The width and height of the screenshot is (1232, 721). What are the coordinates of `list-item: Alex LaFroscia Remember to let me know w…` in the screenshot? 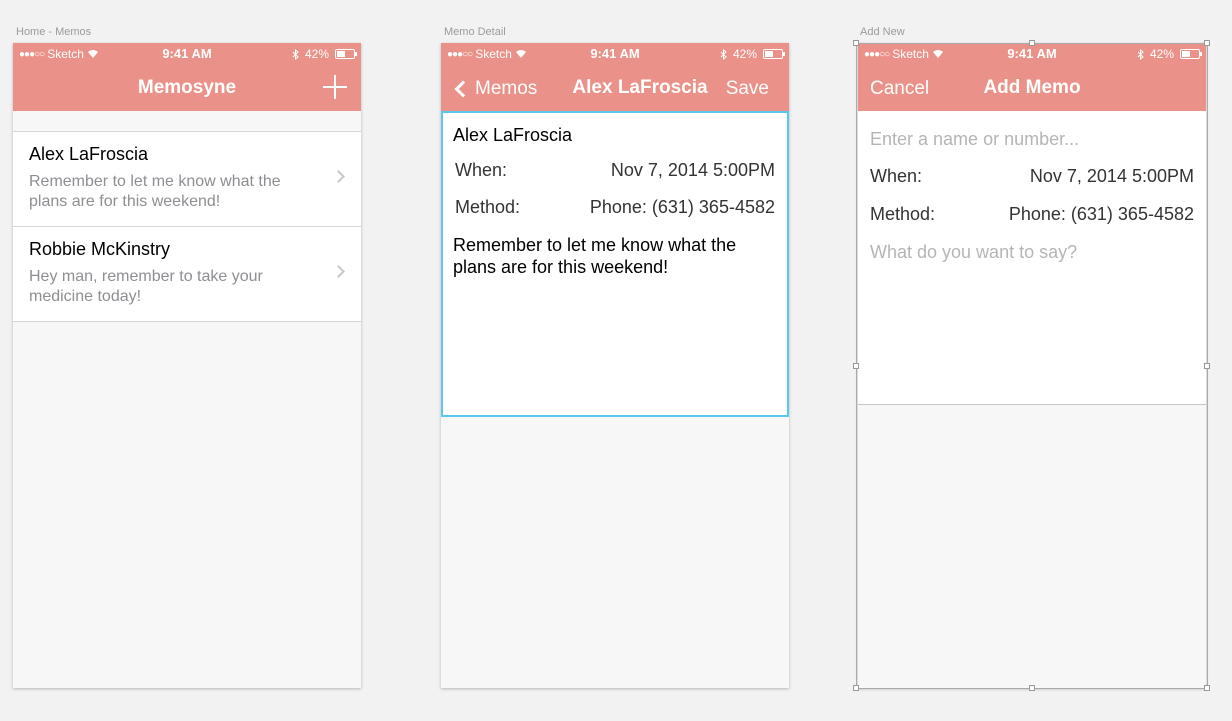 It's located at (187, 179).